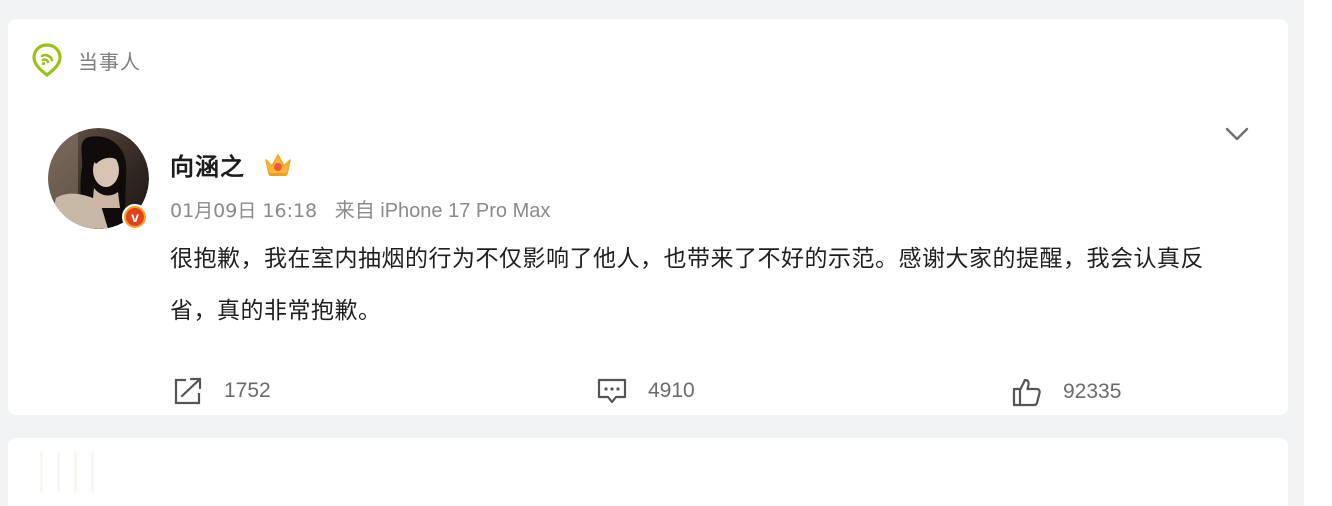  What do you see at coordinates (188, 391) in the screenshot?
I see `repost-icon` at bounding box center [188, 391].